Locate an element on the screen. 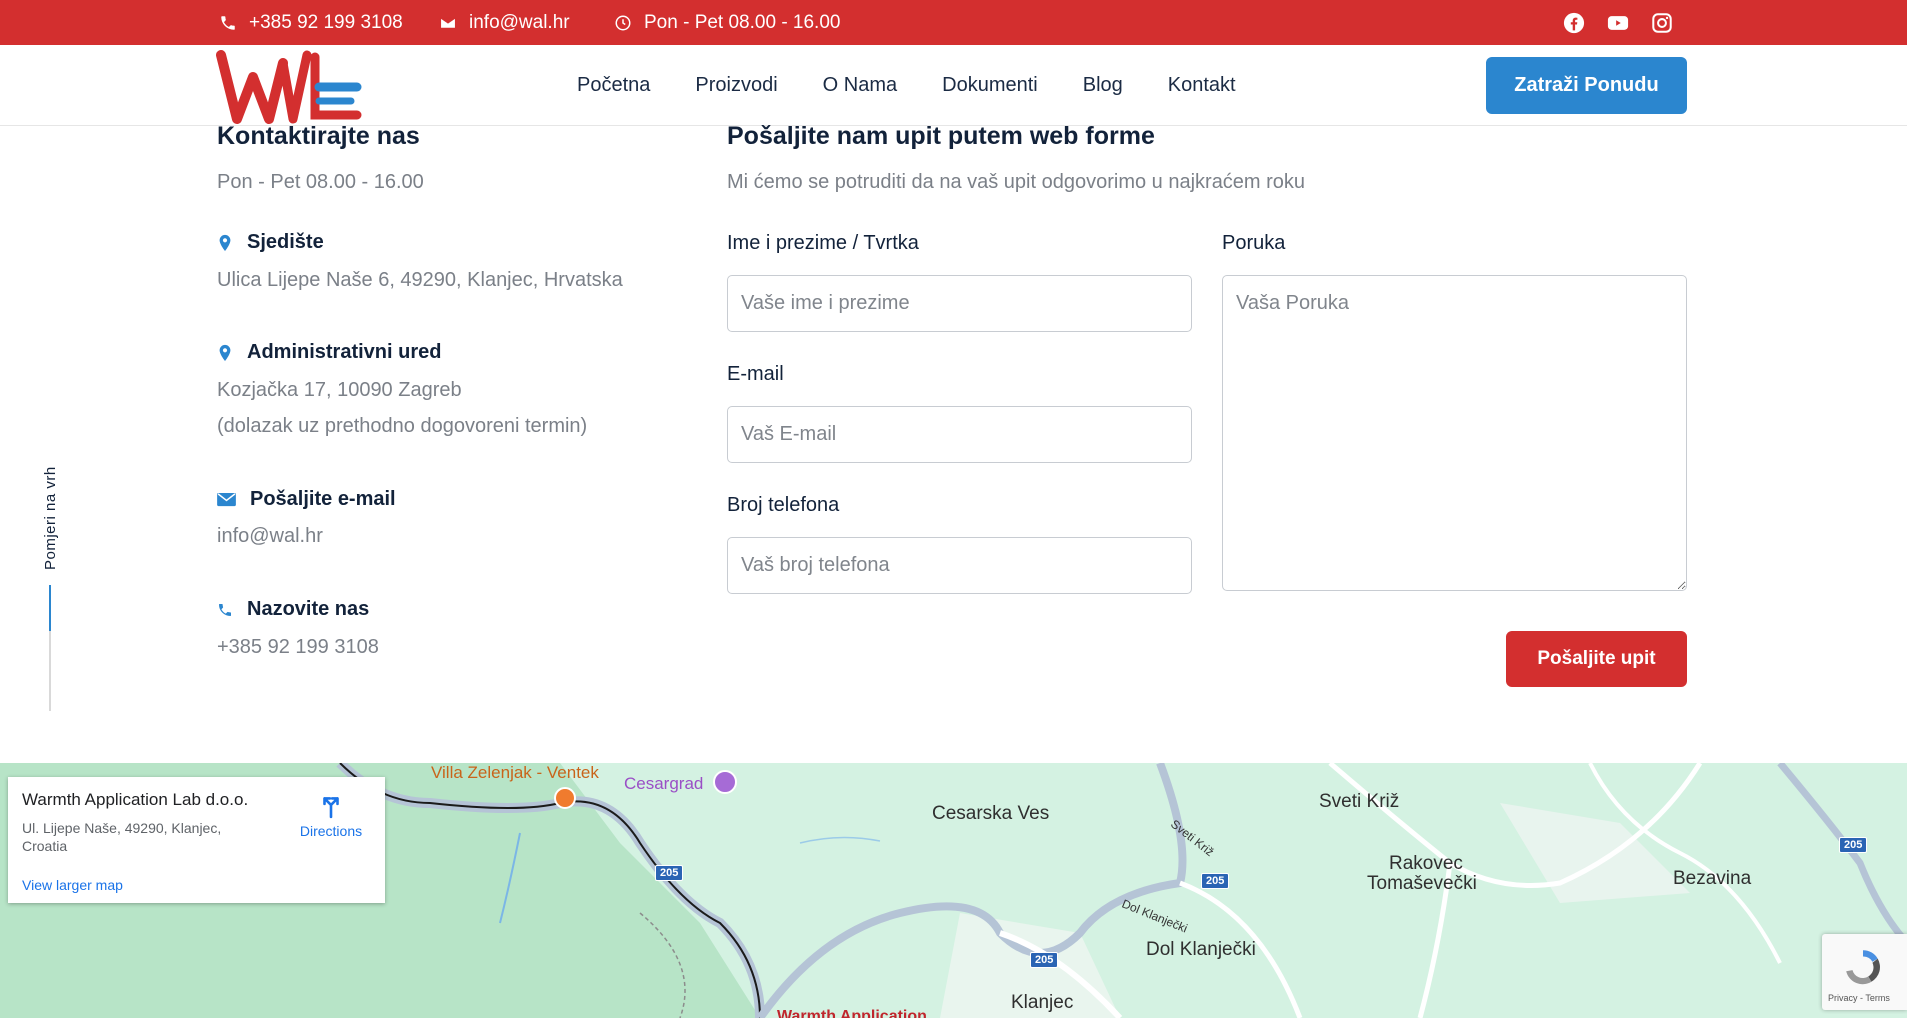 The image size is (1907, 1018). facebook-icon is located at coordinates (1574, 23).